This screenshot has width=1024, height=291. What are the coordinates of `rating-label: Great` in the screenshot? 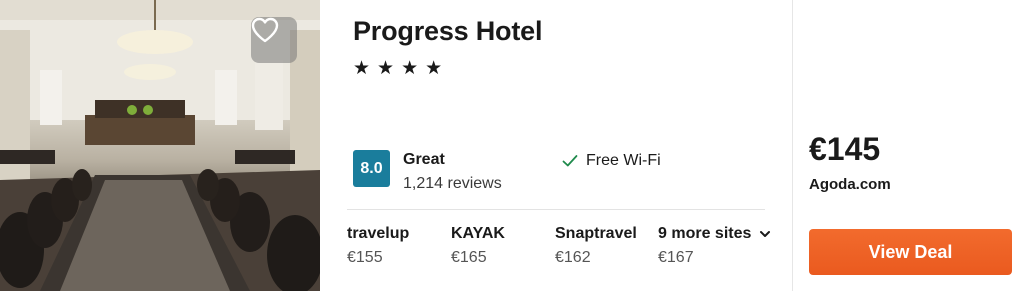 It's located at (424, 159).